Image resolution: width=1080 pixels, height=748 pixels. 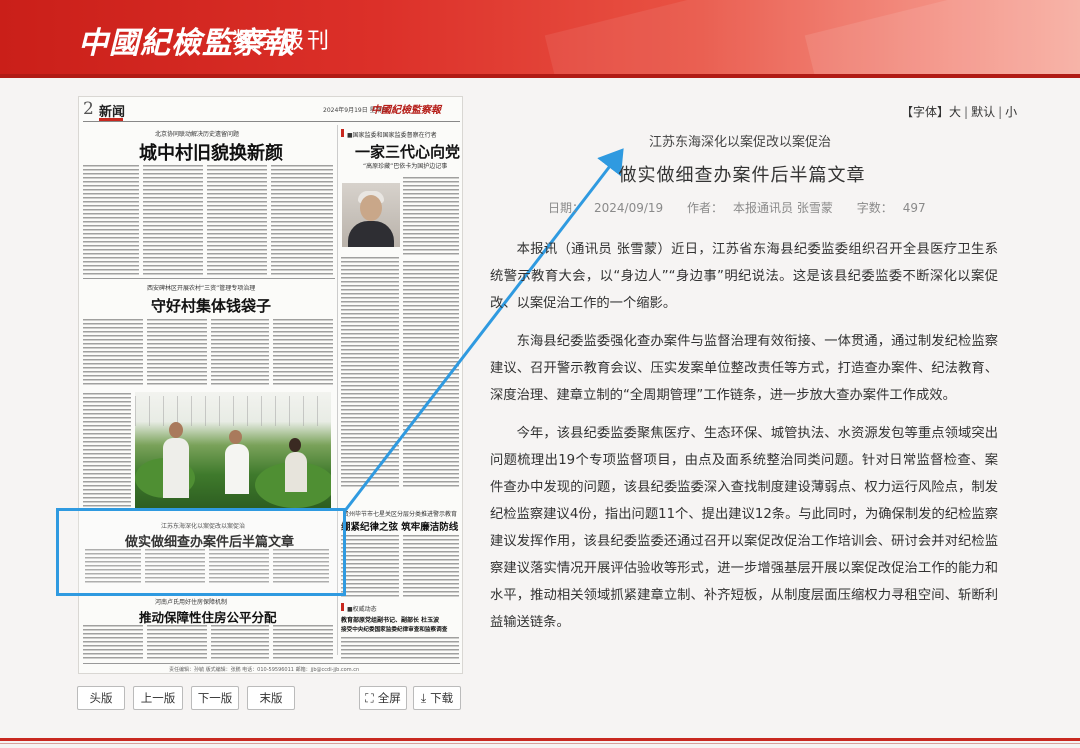 What do you see at coordinates (191, 602) in the screenshot?
I see `story-kicker: 河南卢氏用好住房保障机制` at bounding box center [191, 602].